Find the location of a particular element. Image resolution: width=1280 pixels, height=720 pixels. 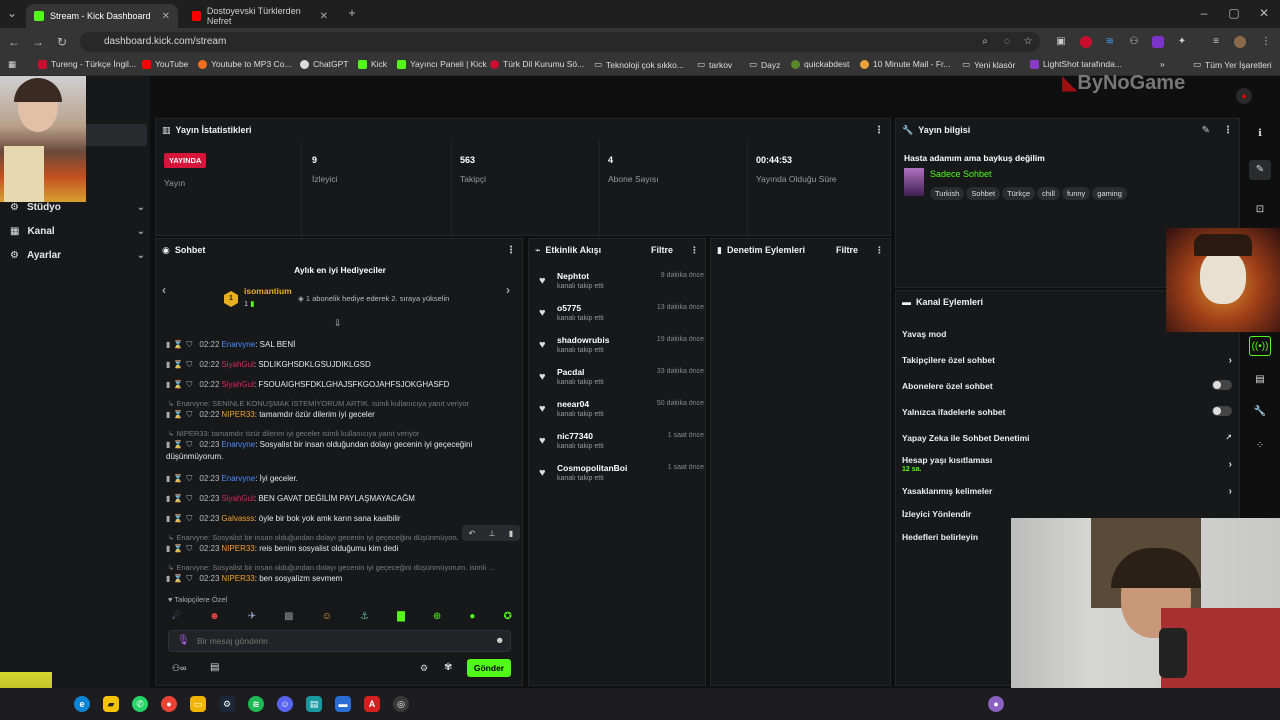

action-ai-moderation: Yapay Zeka ile Sohbet Denetimi ↗ is located at coordinates (1067, 438).